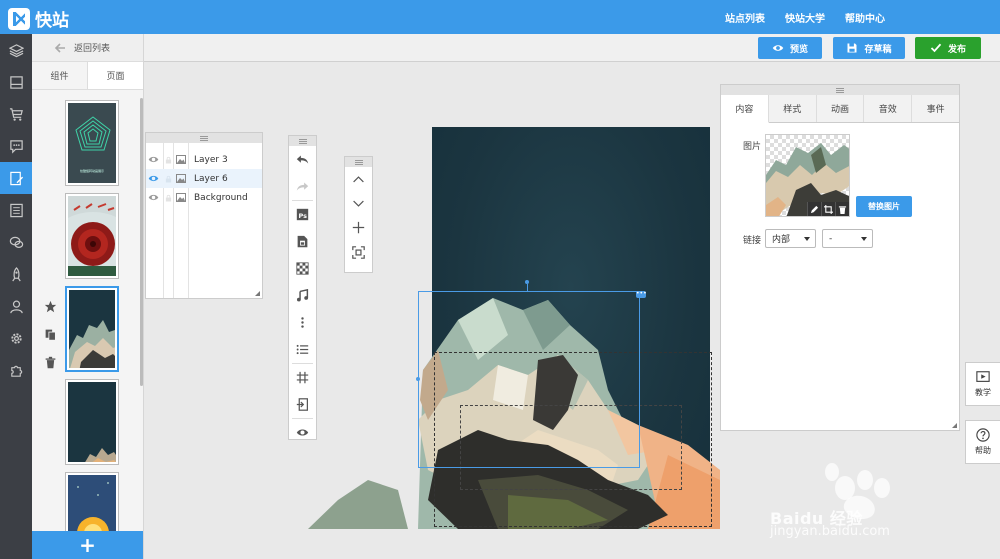  I want to click on replace-image-button: 替换图片, so click(884, 206).